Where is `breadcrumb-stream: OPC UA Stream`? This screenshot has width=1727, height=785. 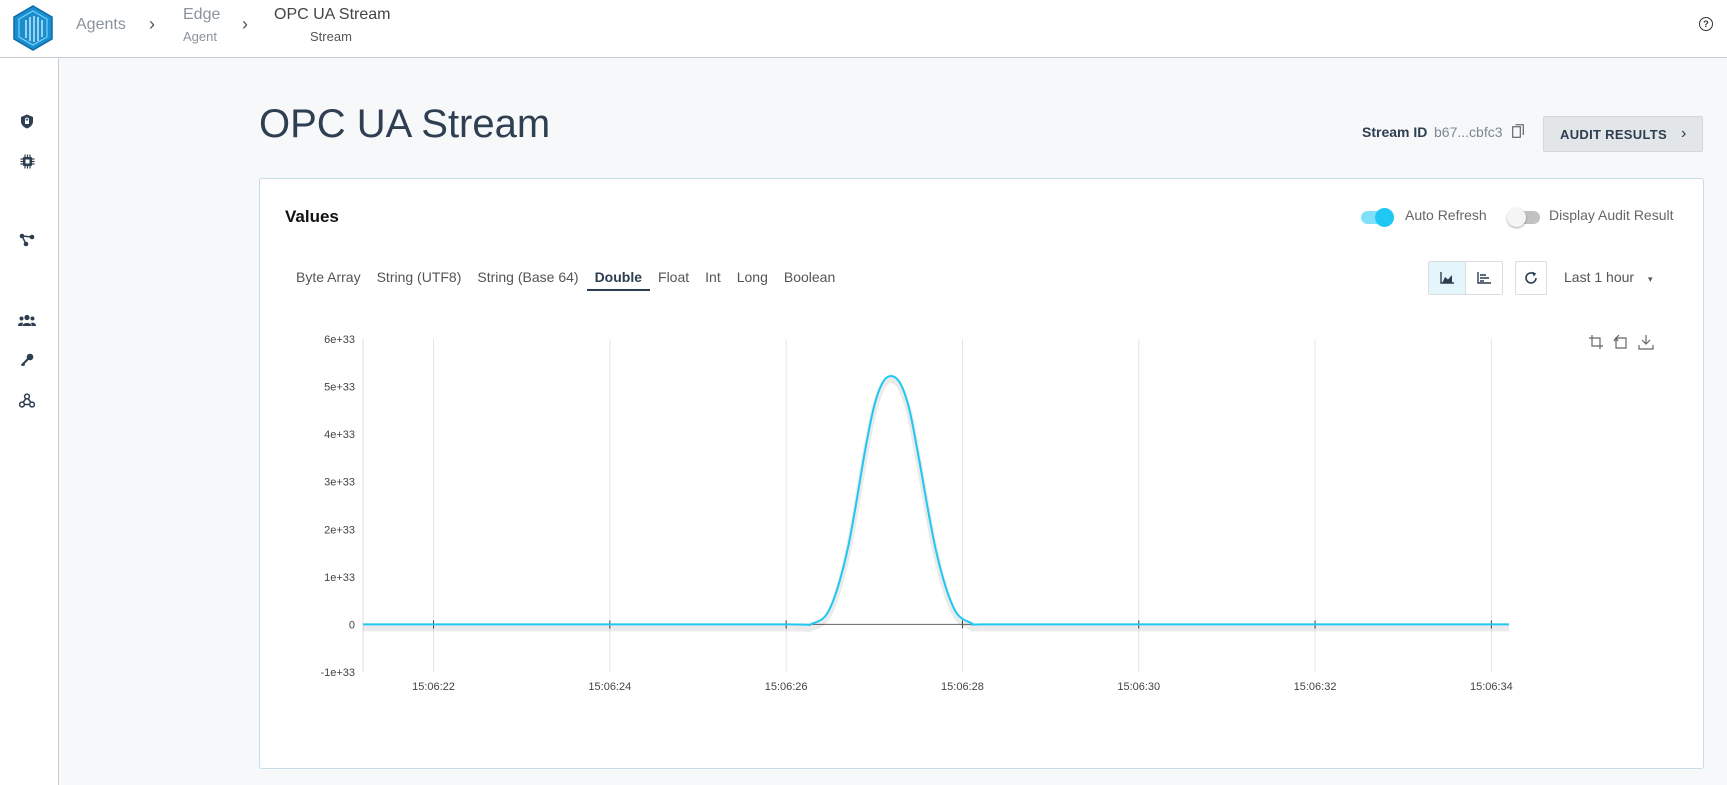 breadcrumb-stream: OPC UA Stream is located at coordinates (332, 14).